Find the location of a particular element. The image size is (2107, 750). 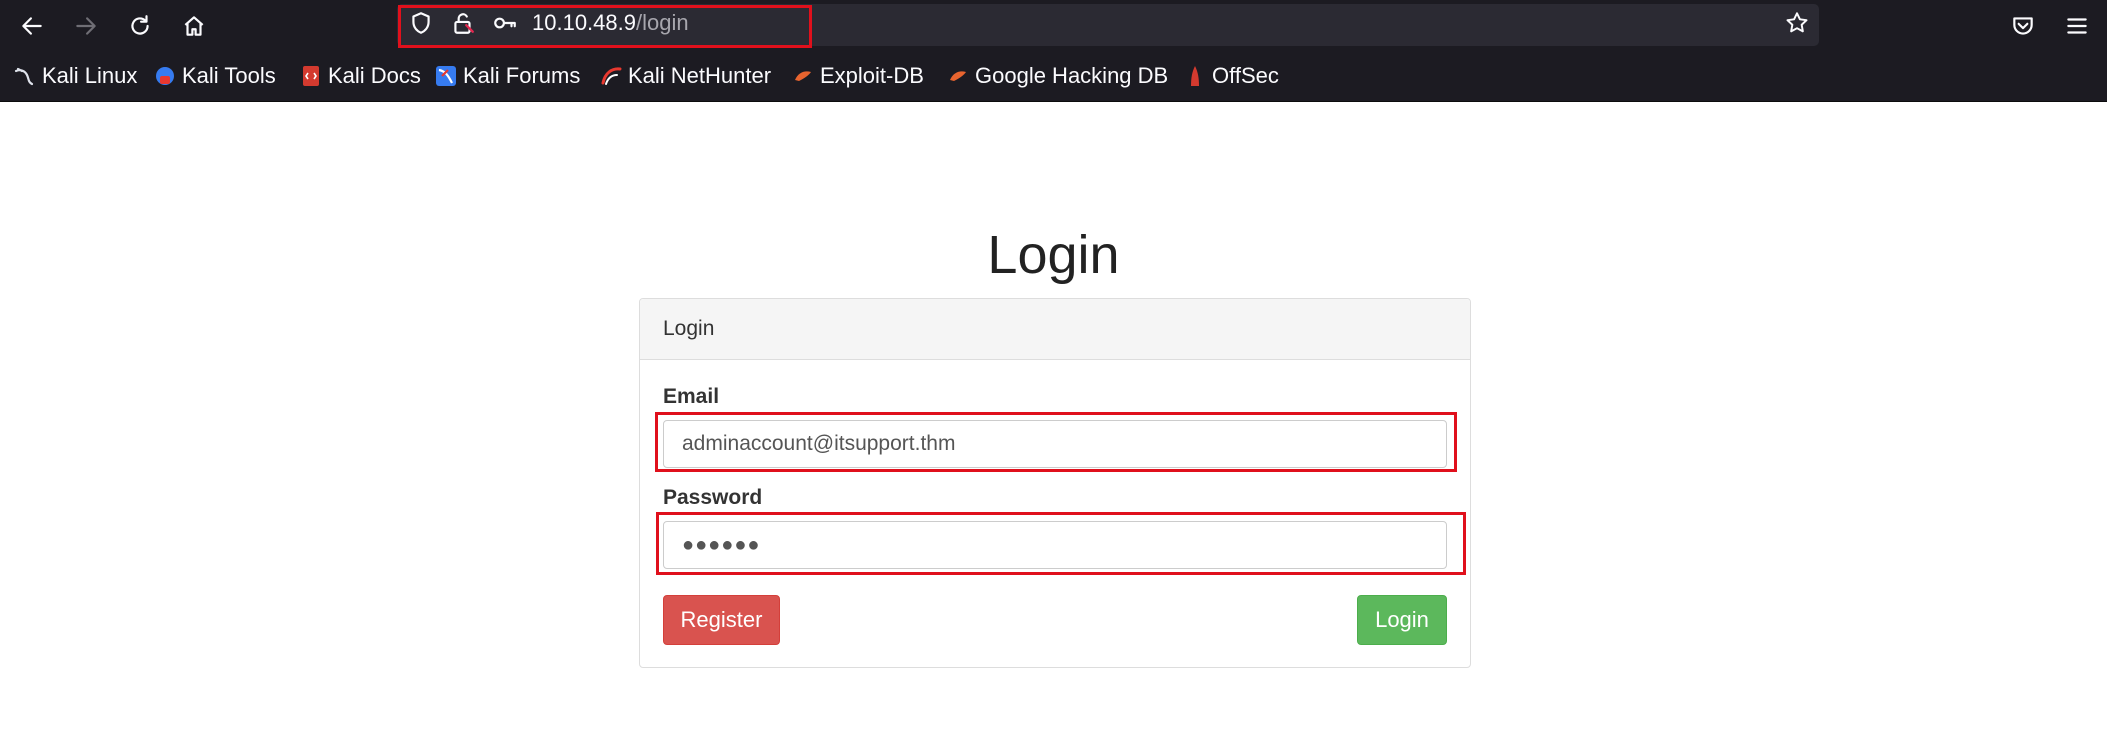

bookmark-kali-nethunter: Kali NetHunter is located at coordinates (685, 76).